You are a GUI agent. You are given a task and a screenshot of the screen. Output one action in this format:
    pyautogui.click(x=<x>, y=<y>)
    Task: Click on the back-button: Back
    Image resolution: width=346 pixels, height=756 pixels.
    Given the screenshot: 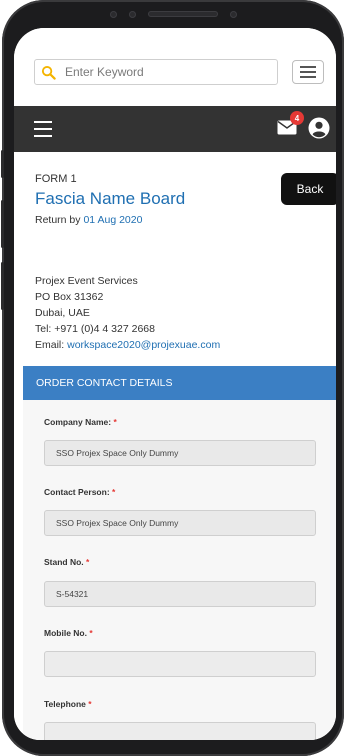 What is the action you would take?
    pyautogui.click(x=308, y=189)
    